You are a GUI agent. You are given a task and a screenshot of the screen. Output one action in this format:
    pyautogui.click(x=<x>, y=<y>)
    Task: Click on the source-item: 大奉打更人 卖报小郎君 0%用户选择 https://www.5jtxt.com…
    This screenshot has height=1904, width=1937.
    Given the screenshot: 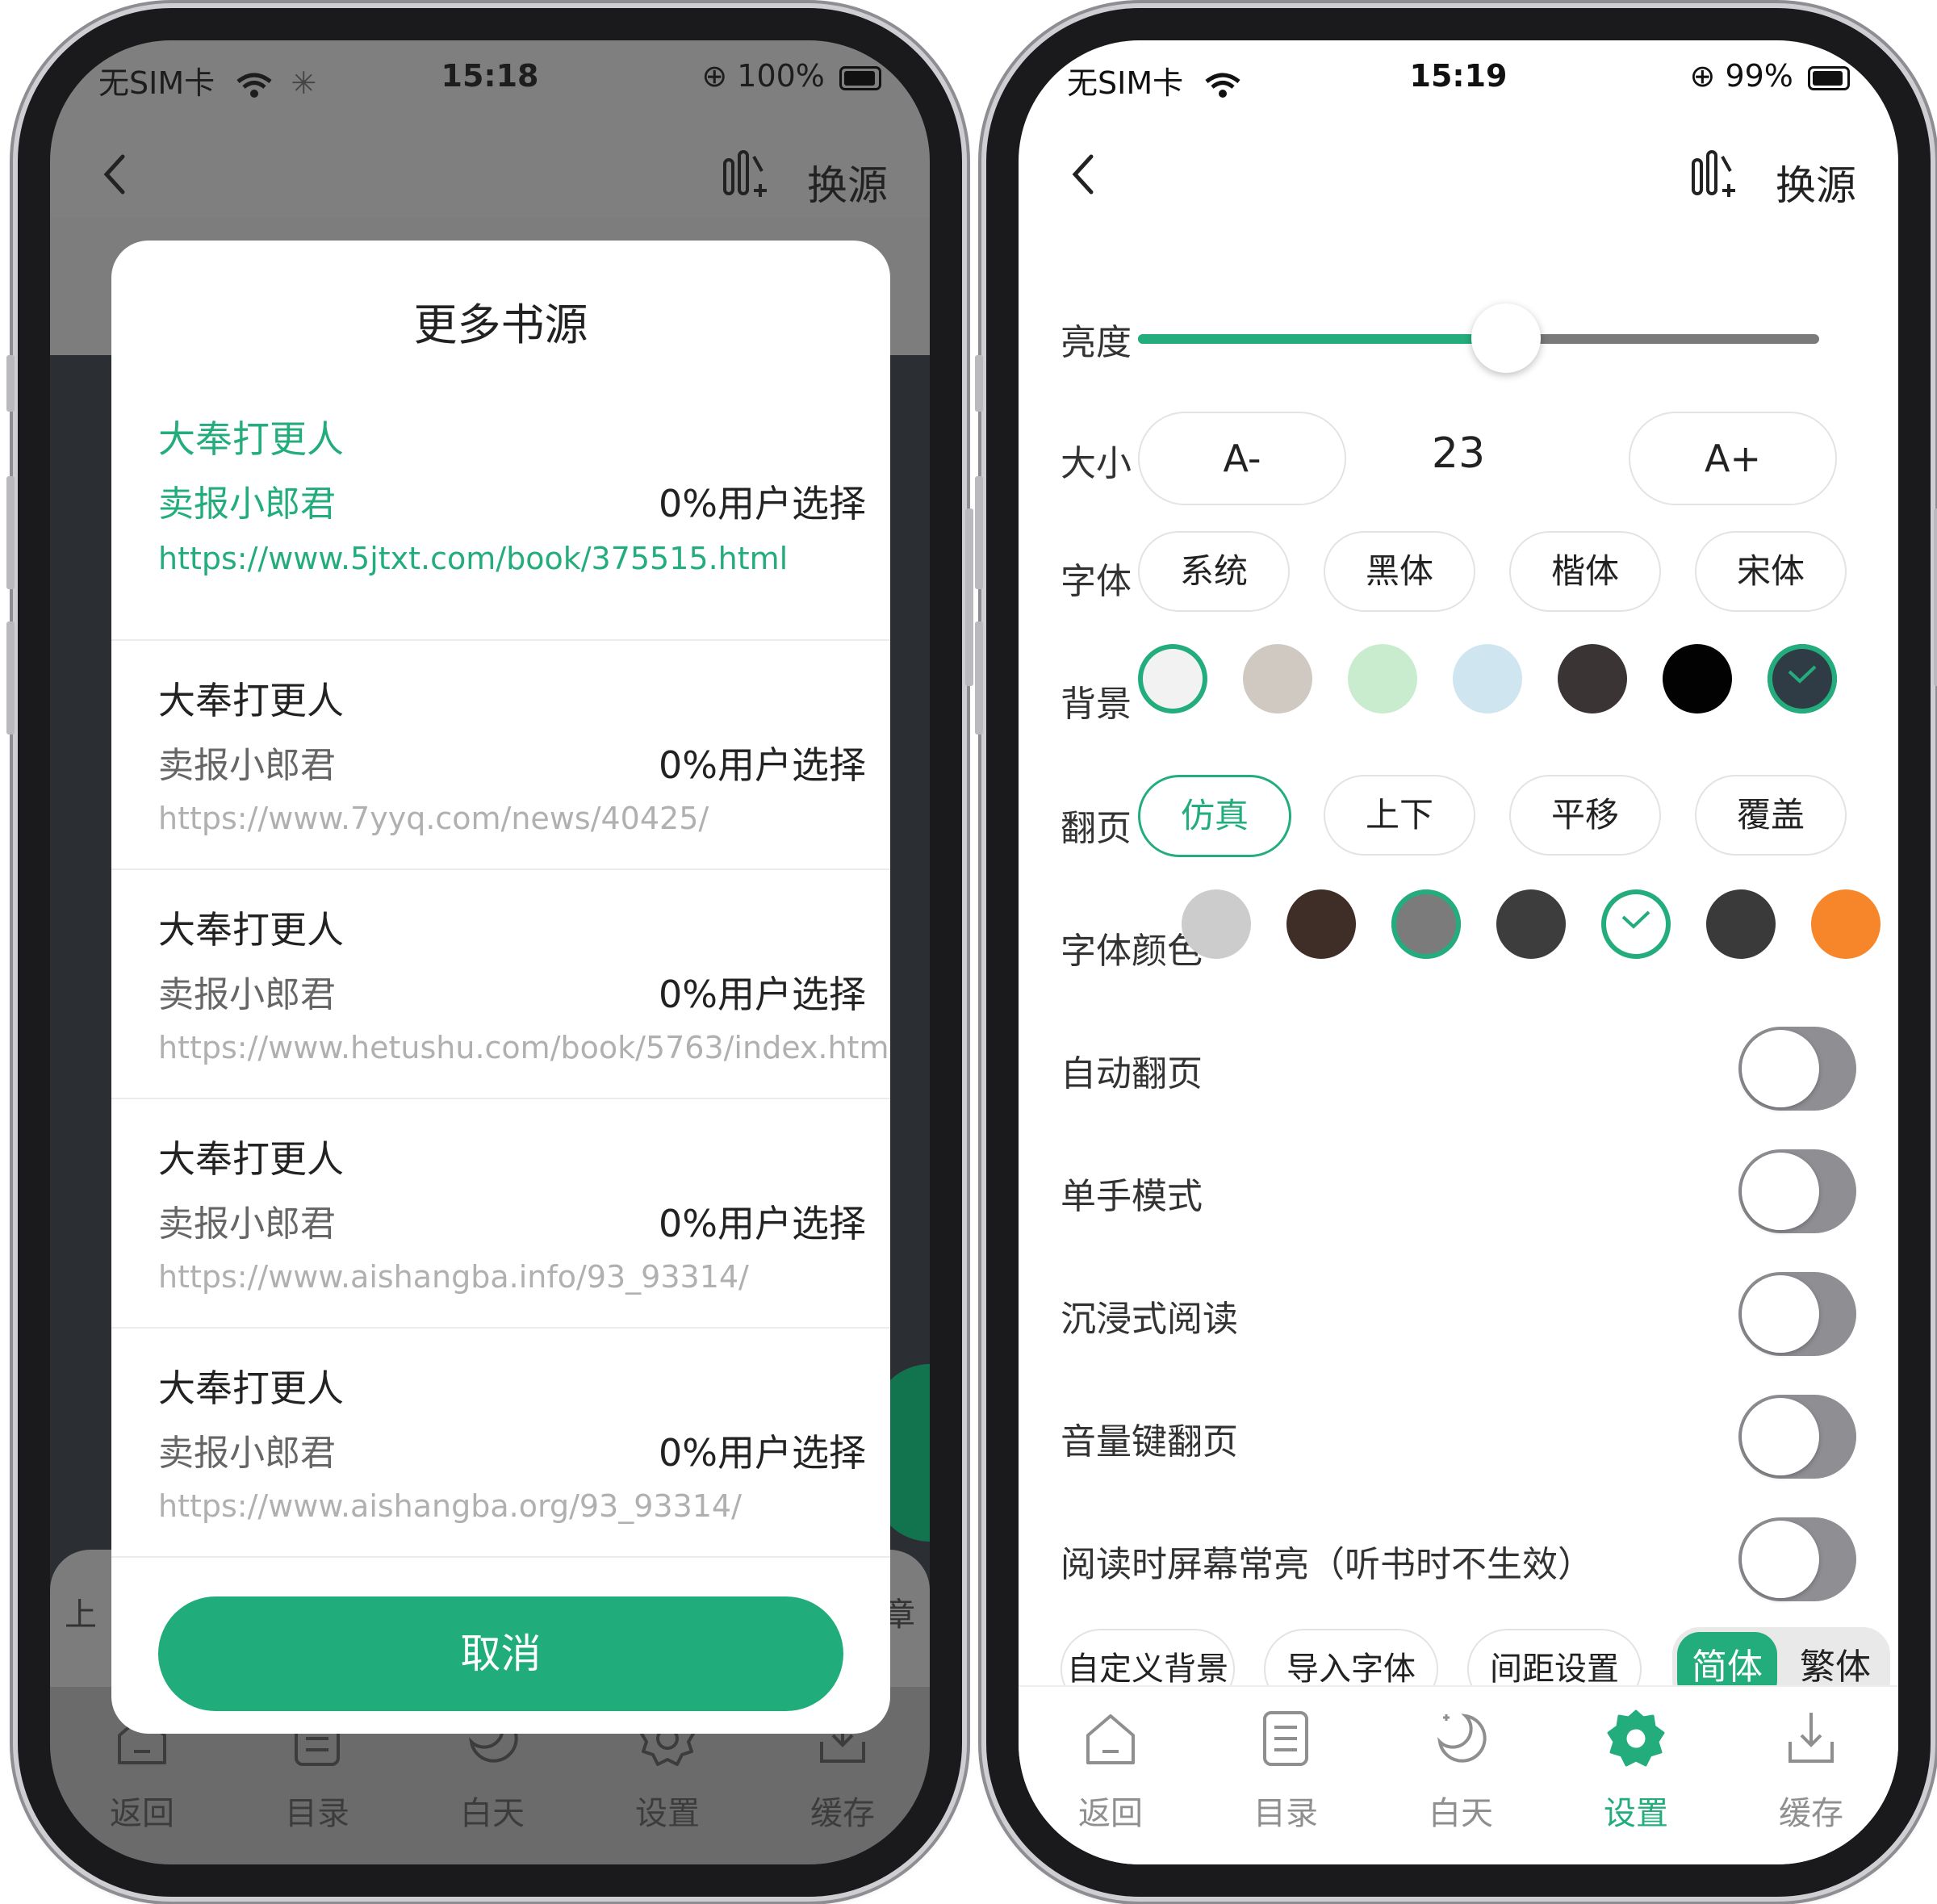 What is the action you would take?
    pyautogui.click(x=500, y=525)
    